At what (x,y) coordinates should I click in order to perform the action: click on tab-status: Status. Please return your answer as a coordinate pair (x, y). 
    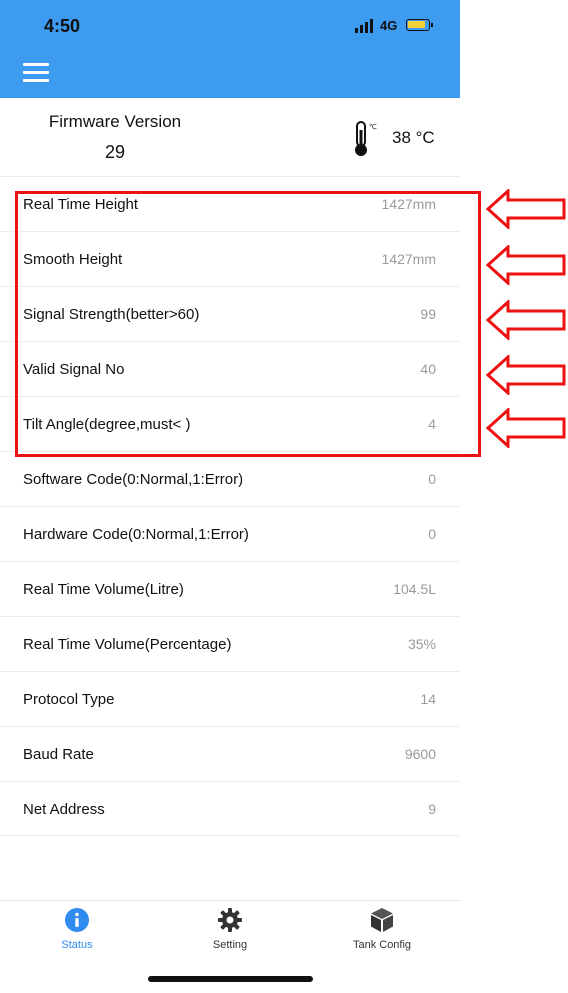
    Looking at the image, I should click on (77, 932).